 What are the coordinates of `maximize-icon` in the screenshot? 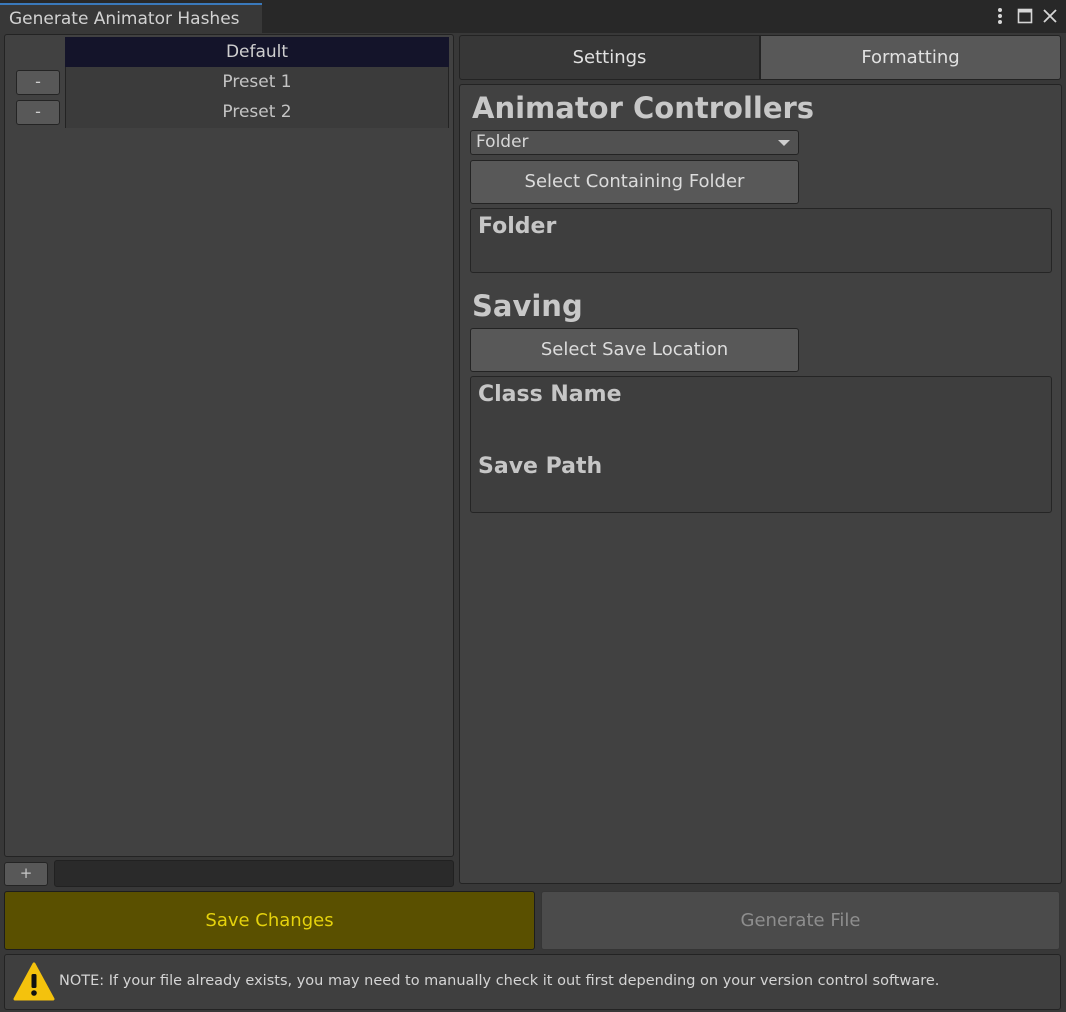 It's located at (1025, 16).